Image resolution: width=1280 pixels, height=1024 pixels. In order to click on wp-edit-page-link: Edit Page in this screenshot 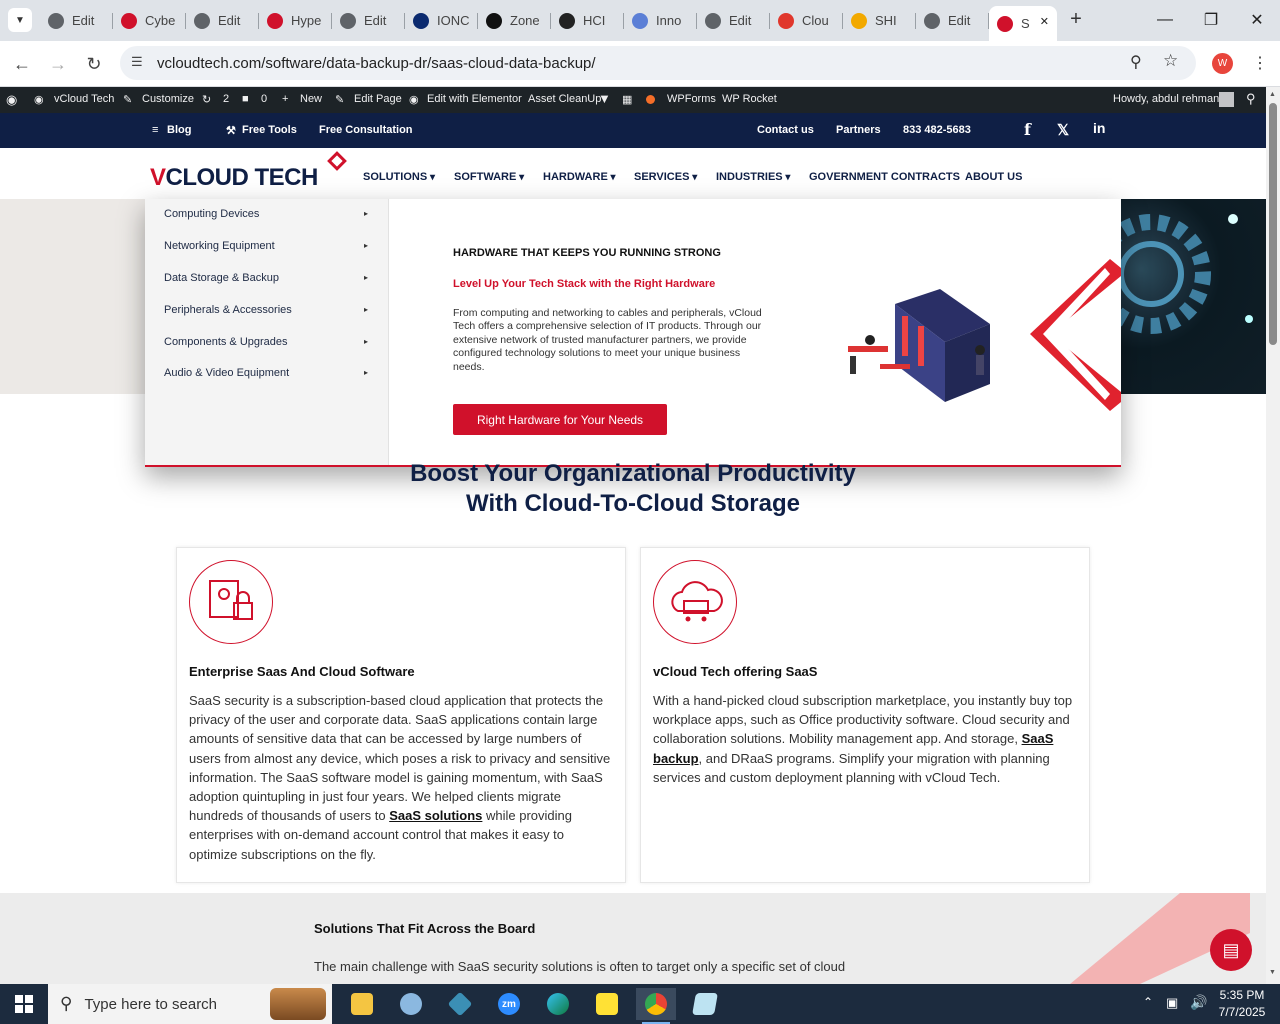, I will do `click(378, 99)`.